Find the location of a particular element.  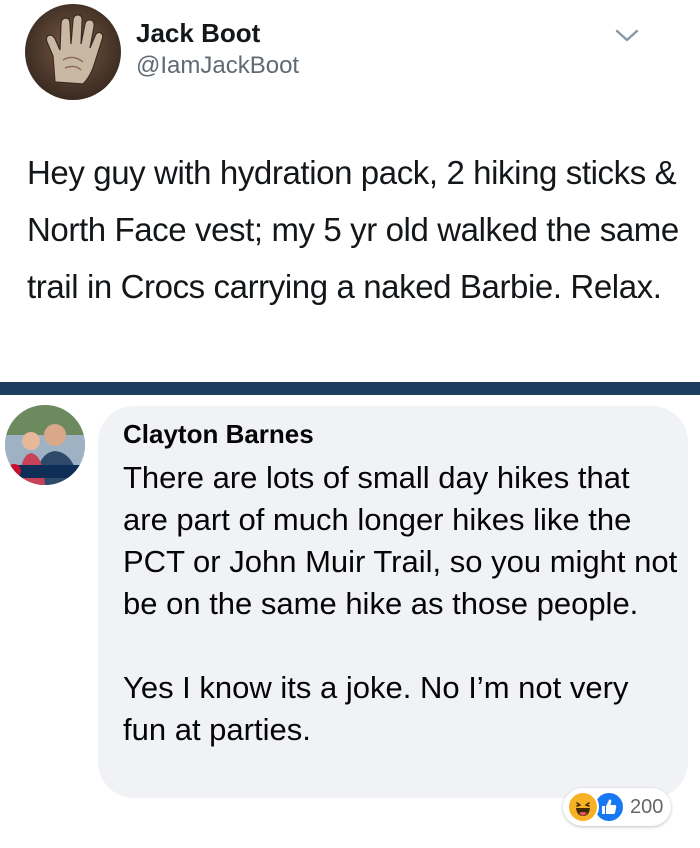

tweet-author-name: Jack Boot is located at coordinates (198, 33).